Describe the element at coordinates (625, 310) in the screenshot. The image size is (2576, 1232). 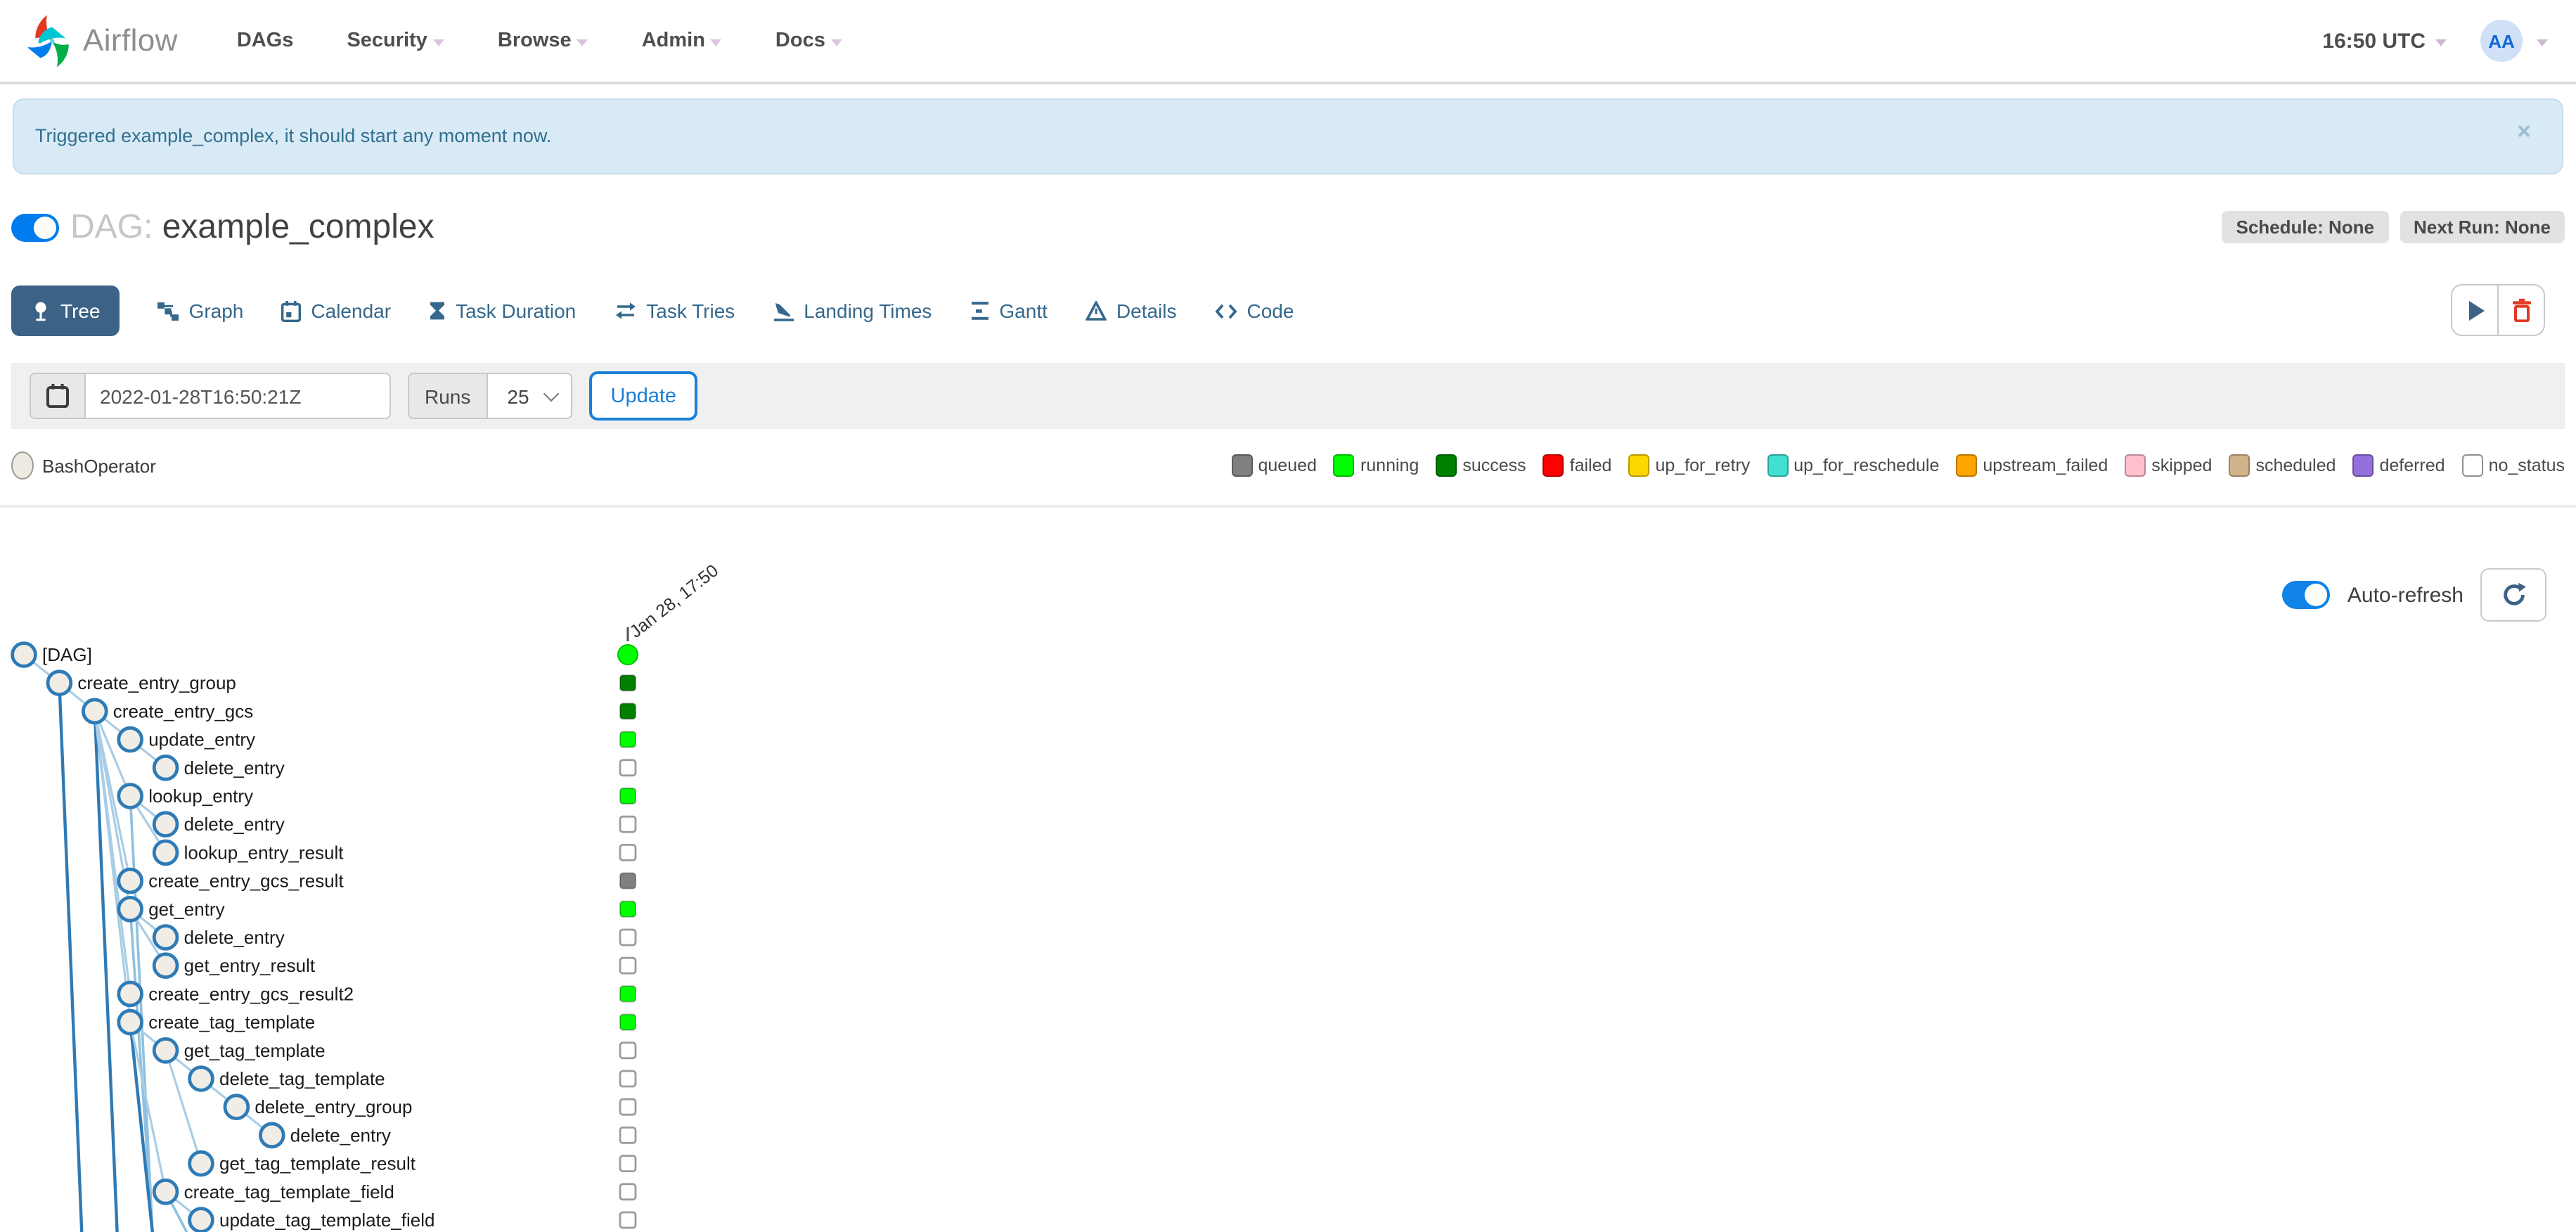
I see `retries-icon` at that location.